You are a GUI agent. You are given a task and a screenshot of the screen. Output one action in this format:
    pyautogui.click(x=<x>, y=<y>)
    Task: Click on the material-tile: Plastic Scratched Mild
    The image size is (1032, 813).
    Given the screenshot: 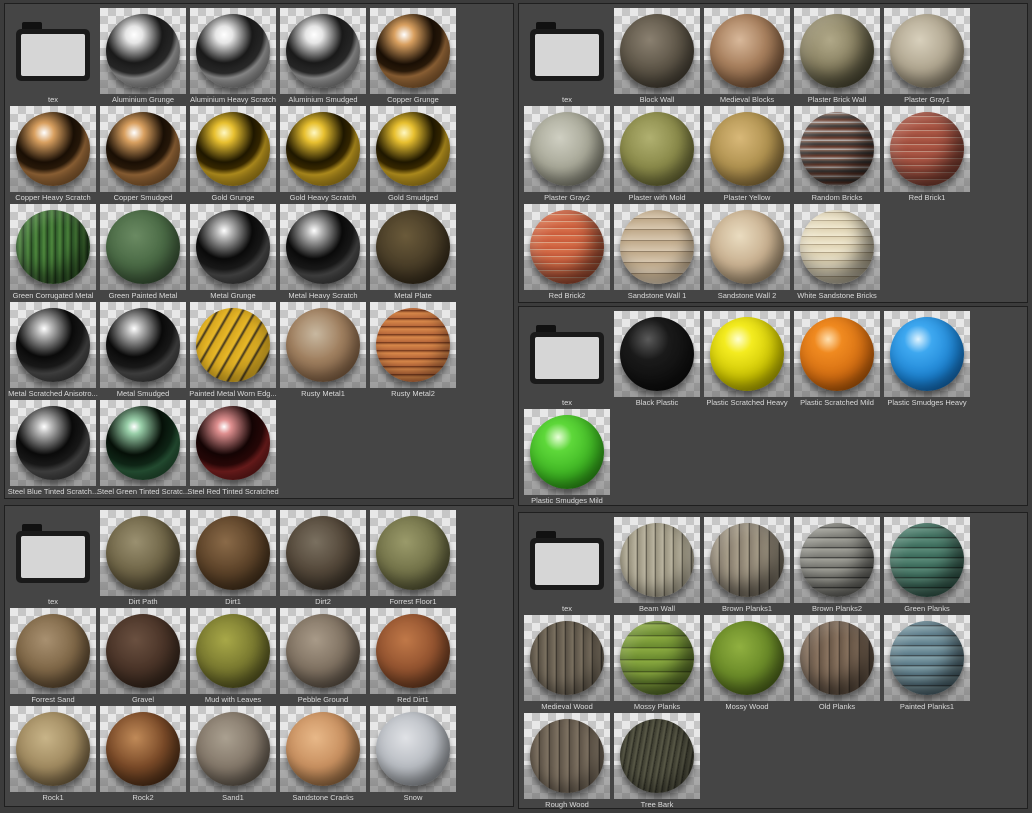 What is the action you would take?
    pyautogui.click(x=837, y=360)
    